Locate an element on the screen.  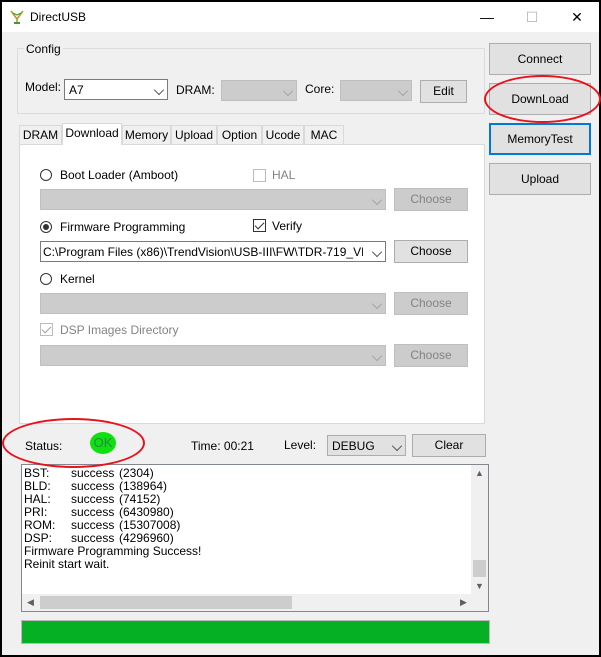
close-button: ✕ is located at coordinates (577, 17).